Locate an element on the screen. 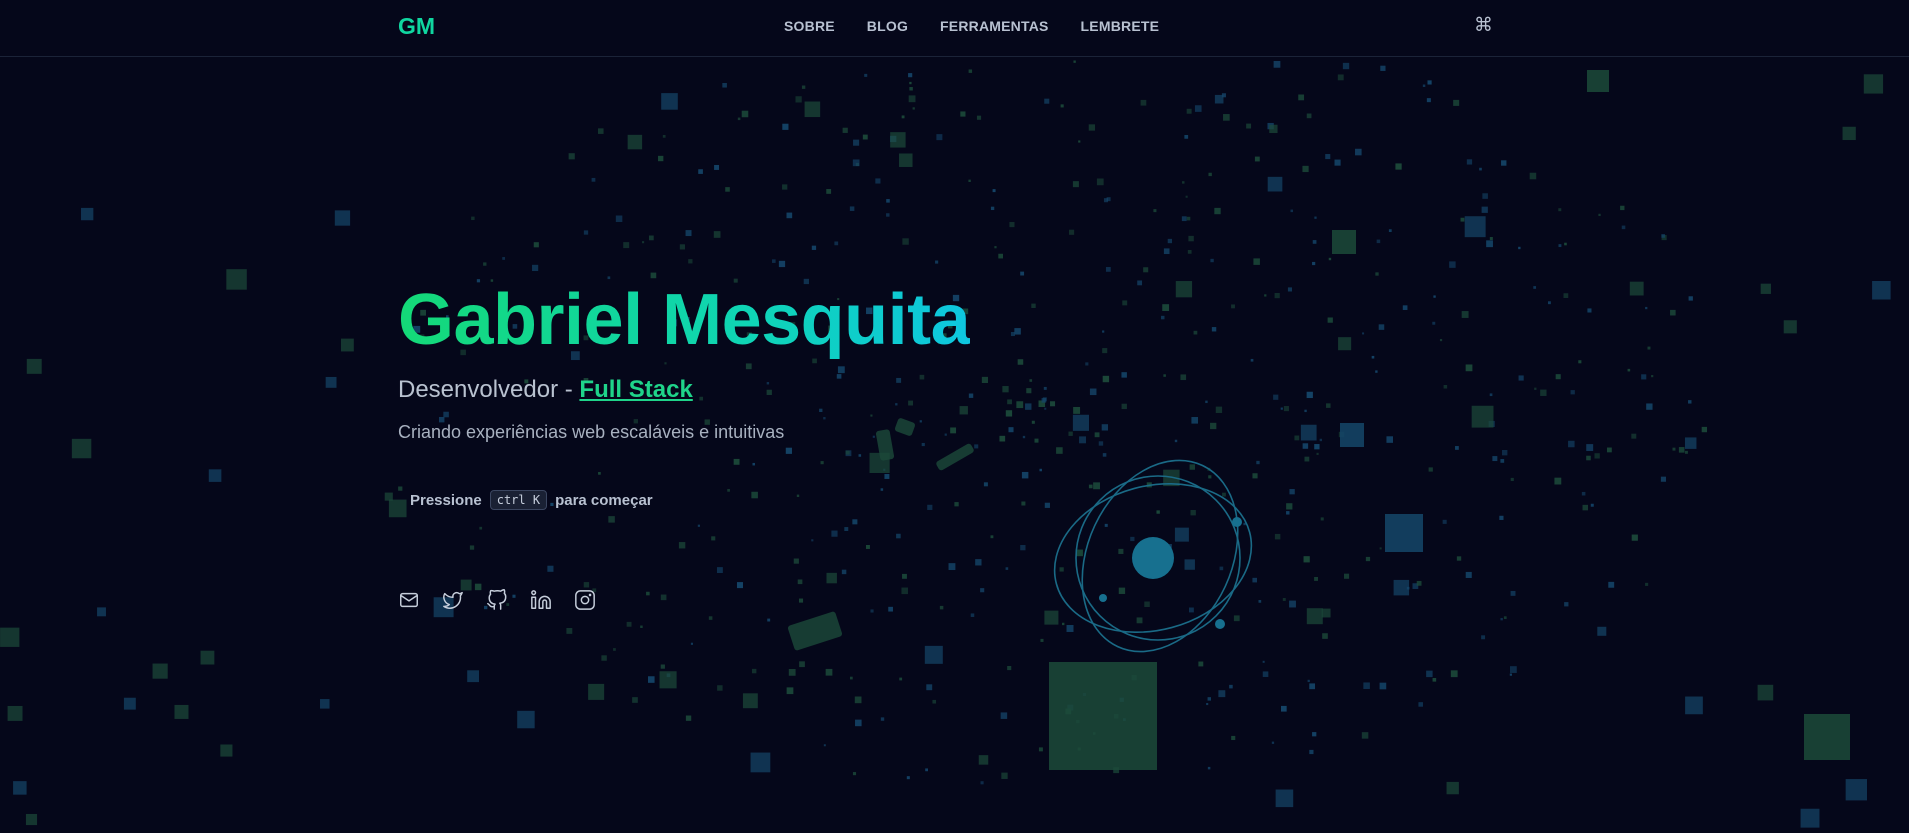 This screenshot has height=833, width=1909. press-suffix: para começar is located at coordinates (604, 500).